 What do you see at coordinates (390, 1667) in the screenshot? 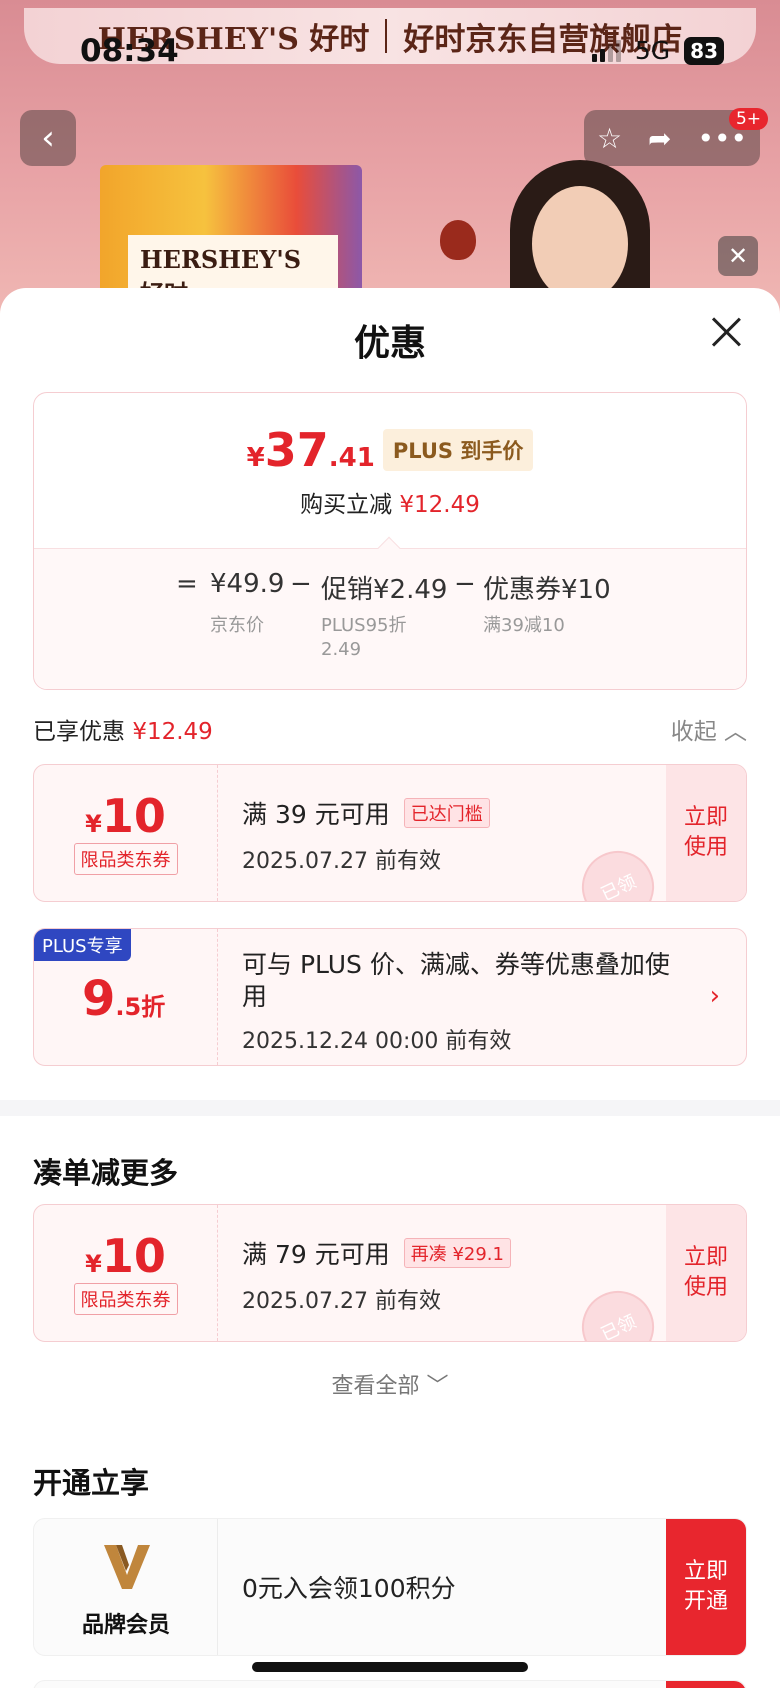
I see `home-indicator` at bounding box center [390, 1667].